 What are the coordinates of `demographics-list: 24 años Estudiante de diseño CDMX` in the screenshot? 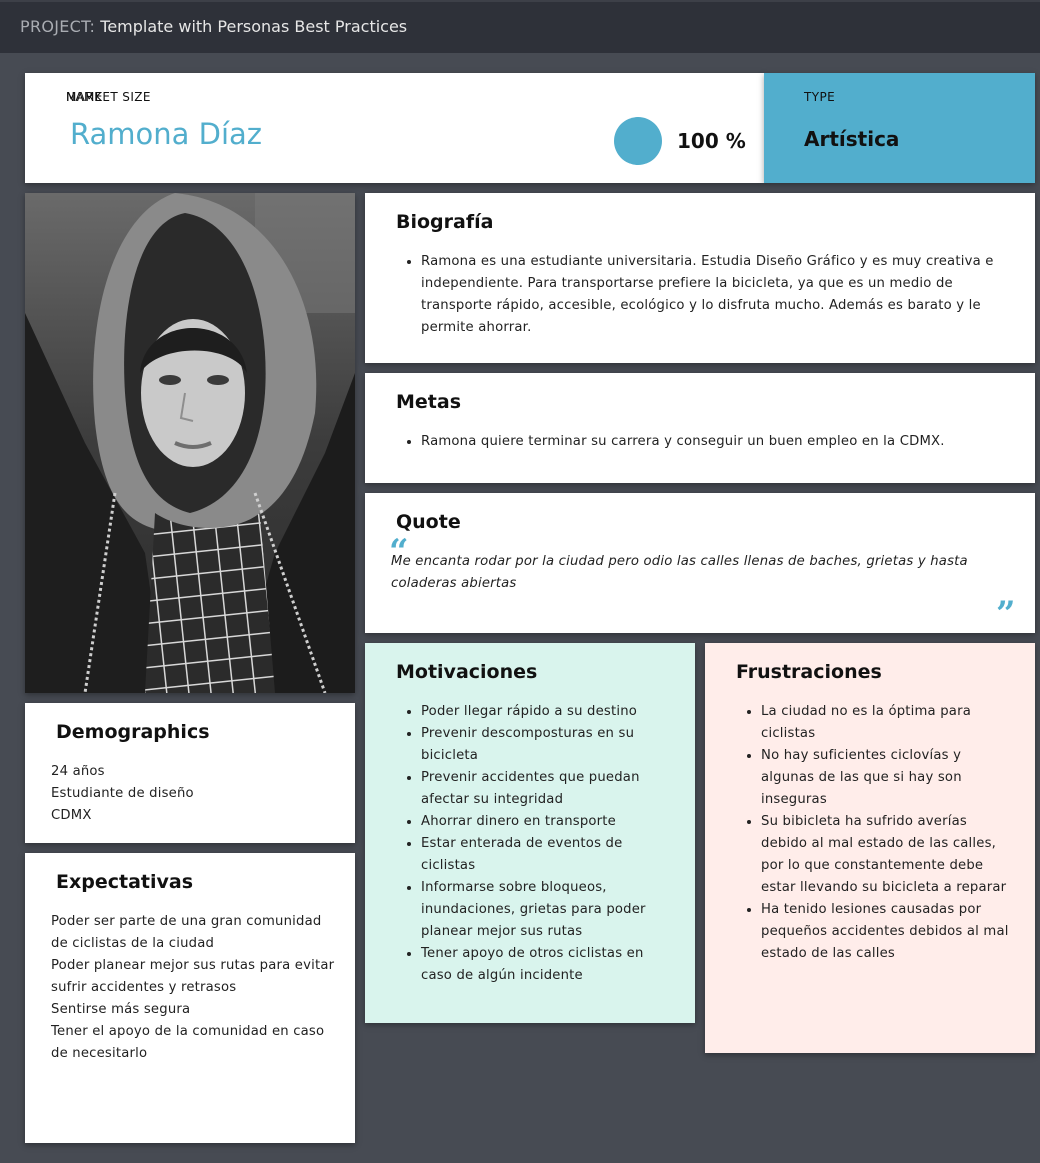 It's located at (196, 794).